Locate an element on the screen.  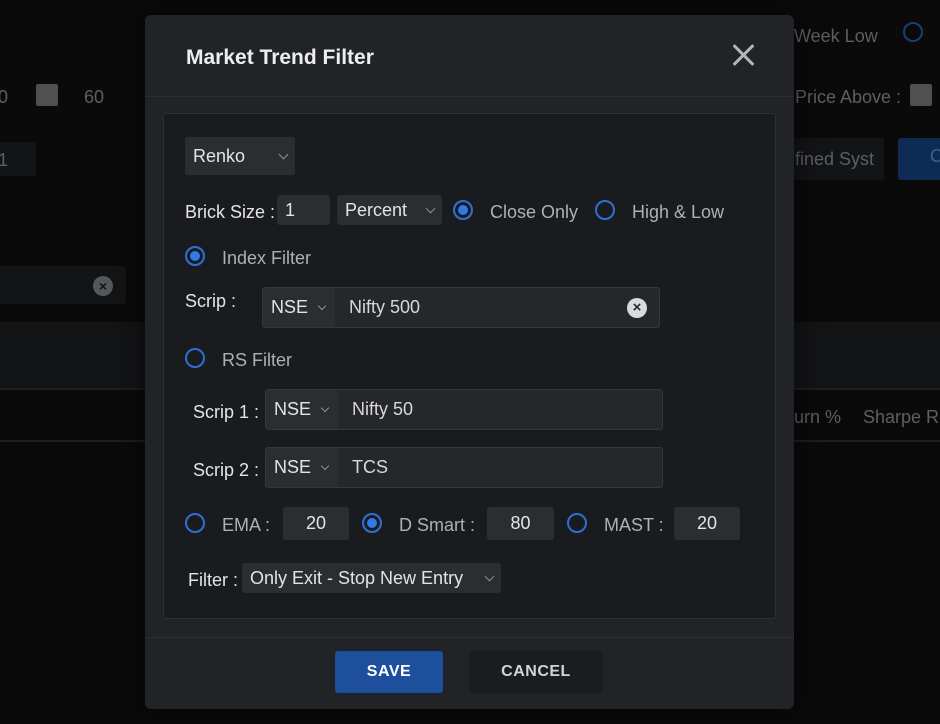
rs-filter-radio is located at coordinates (195, 358).